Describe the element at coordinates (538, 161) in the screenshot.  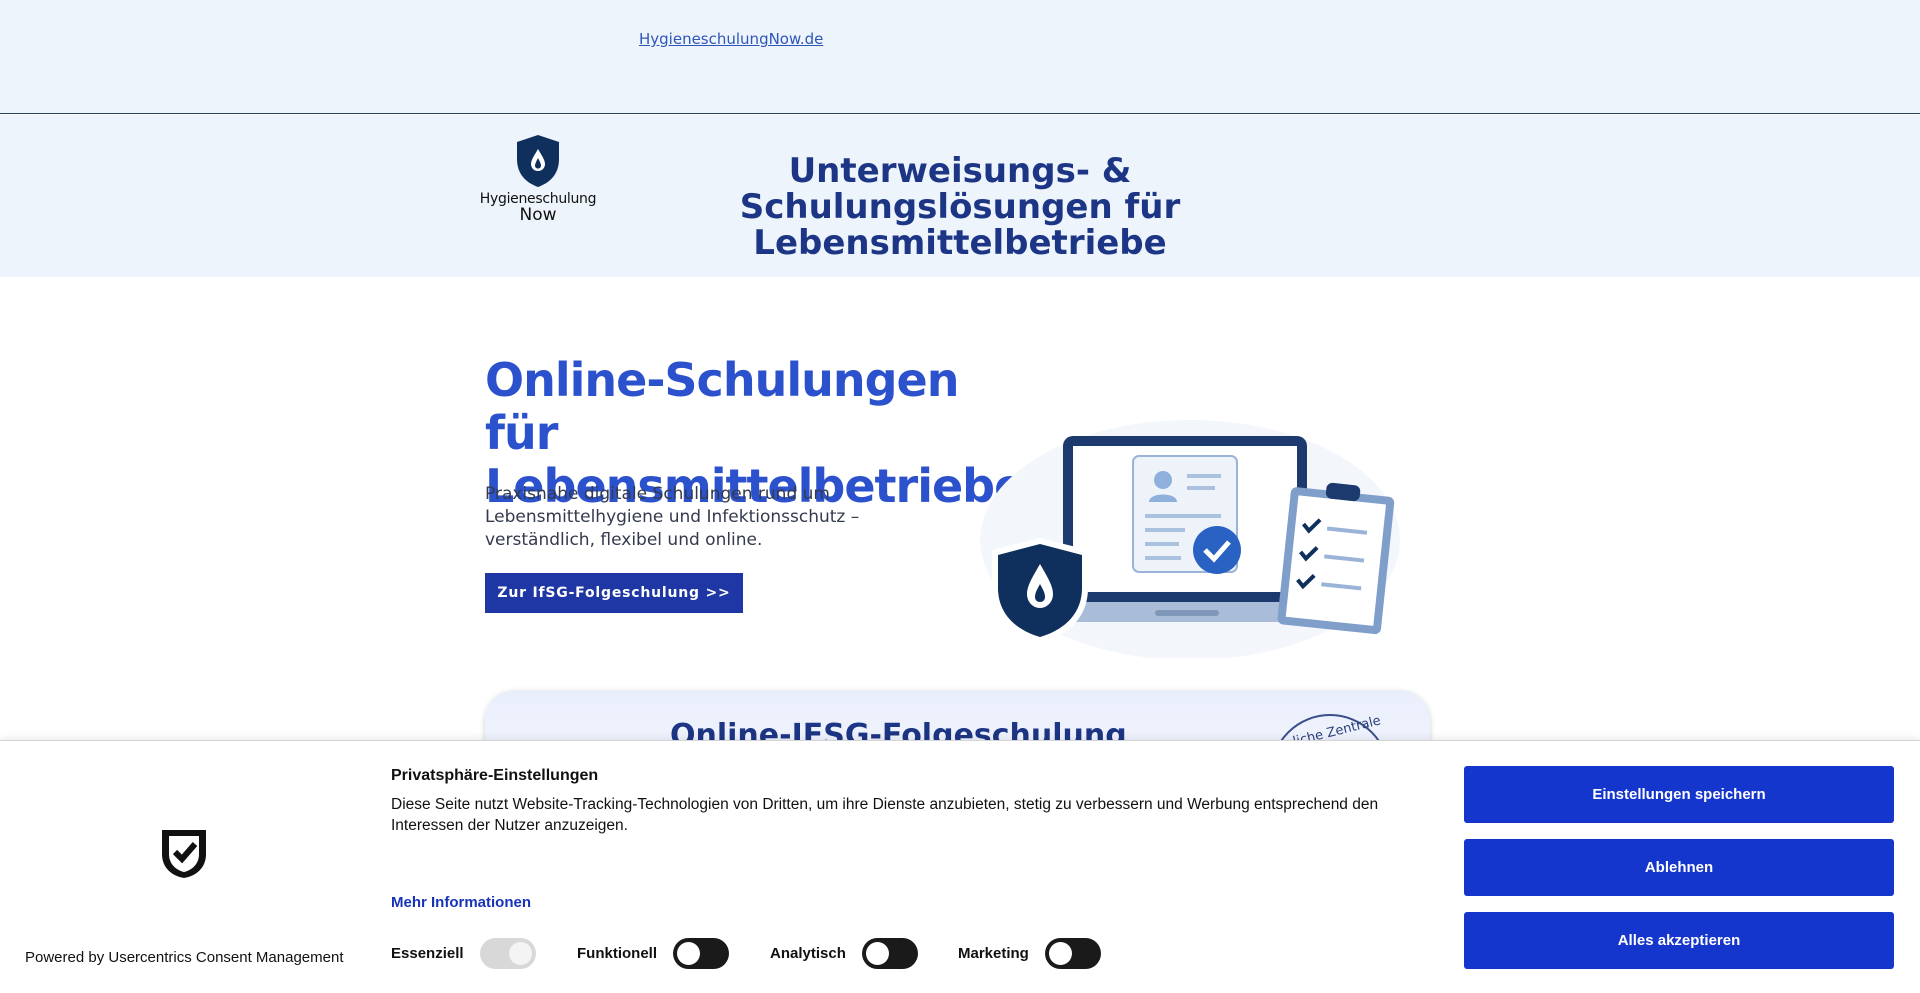
I see `shield-drop-icon` at that location.